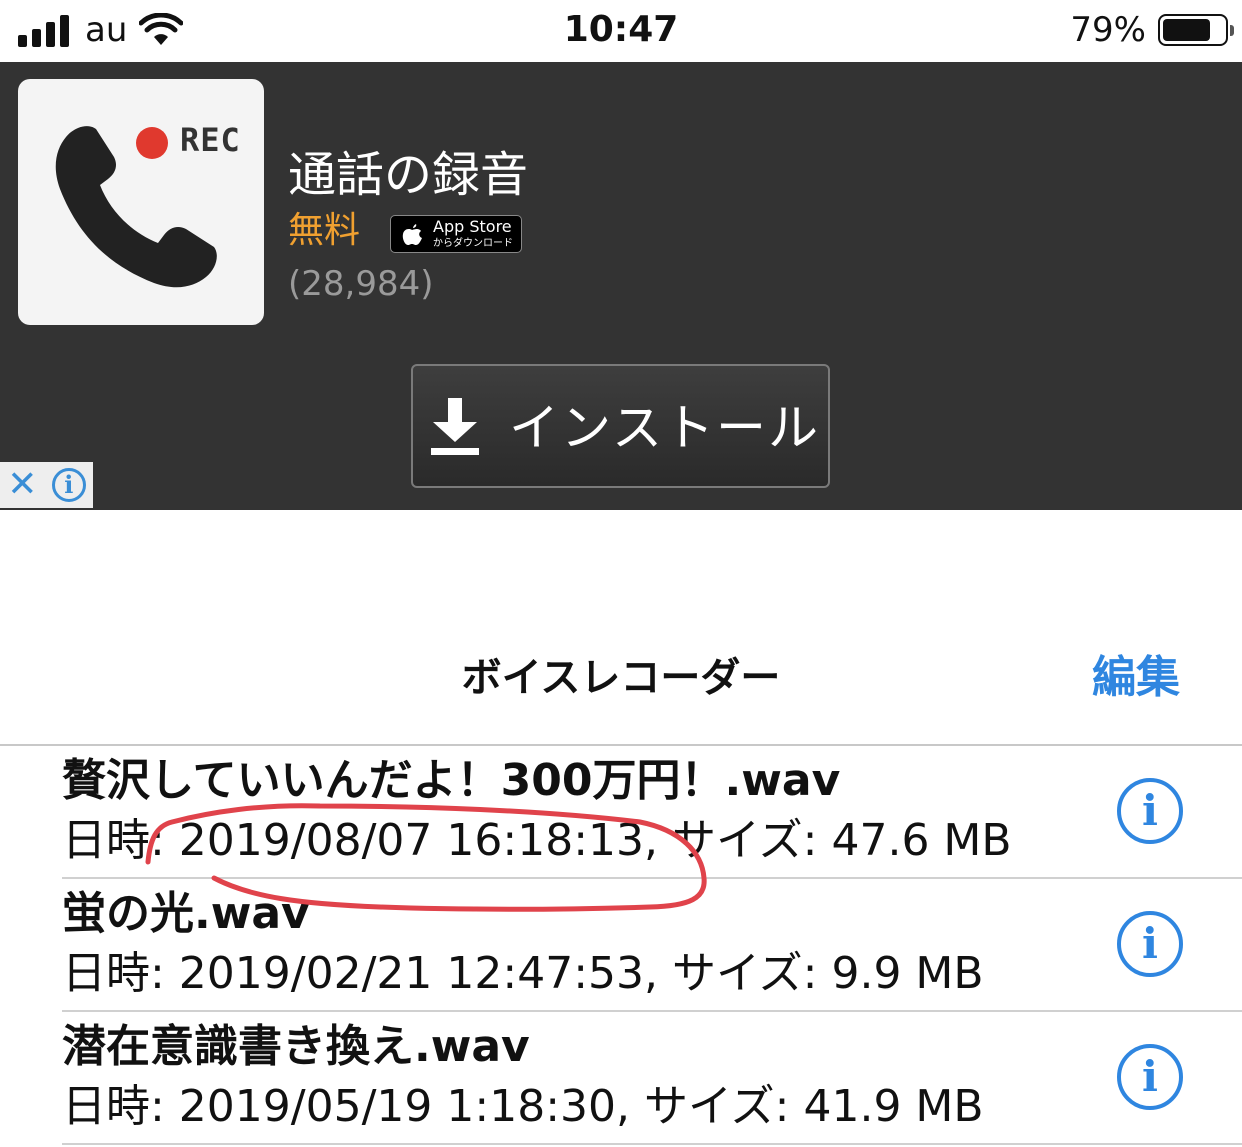  What do you see at coordinates (664, 428) in the screenshot?
I see `install-label: インストール` at bounding box center [664, 428].